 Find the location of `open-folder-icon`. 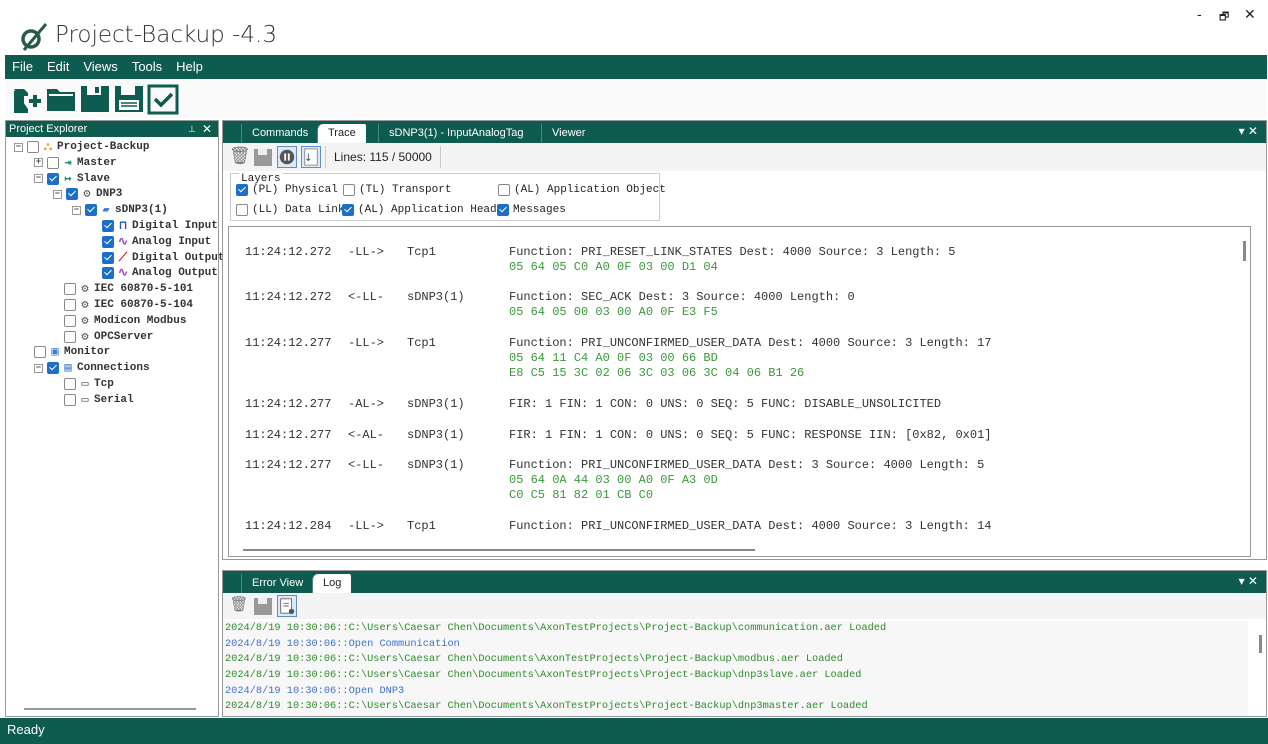

open-folder-icon is located at coordinates (61, 99).